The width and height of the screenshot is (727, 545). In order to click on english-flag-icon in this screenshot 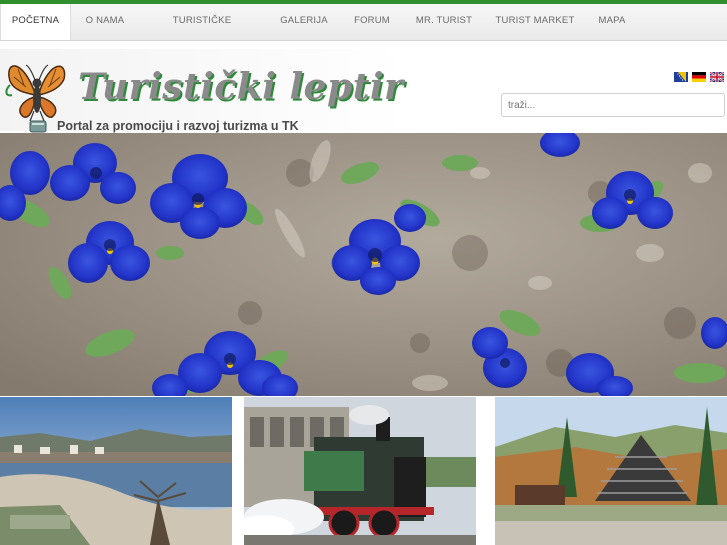, I will do `click(717, 77)`.